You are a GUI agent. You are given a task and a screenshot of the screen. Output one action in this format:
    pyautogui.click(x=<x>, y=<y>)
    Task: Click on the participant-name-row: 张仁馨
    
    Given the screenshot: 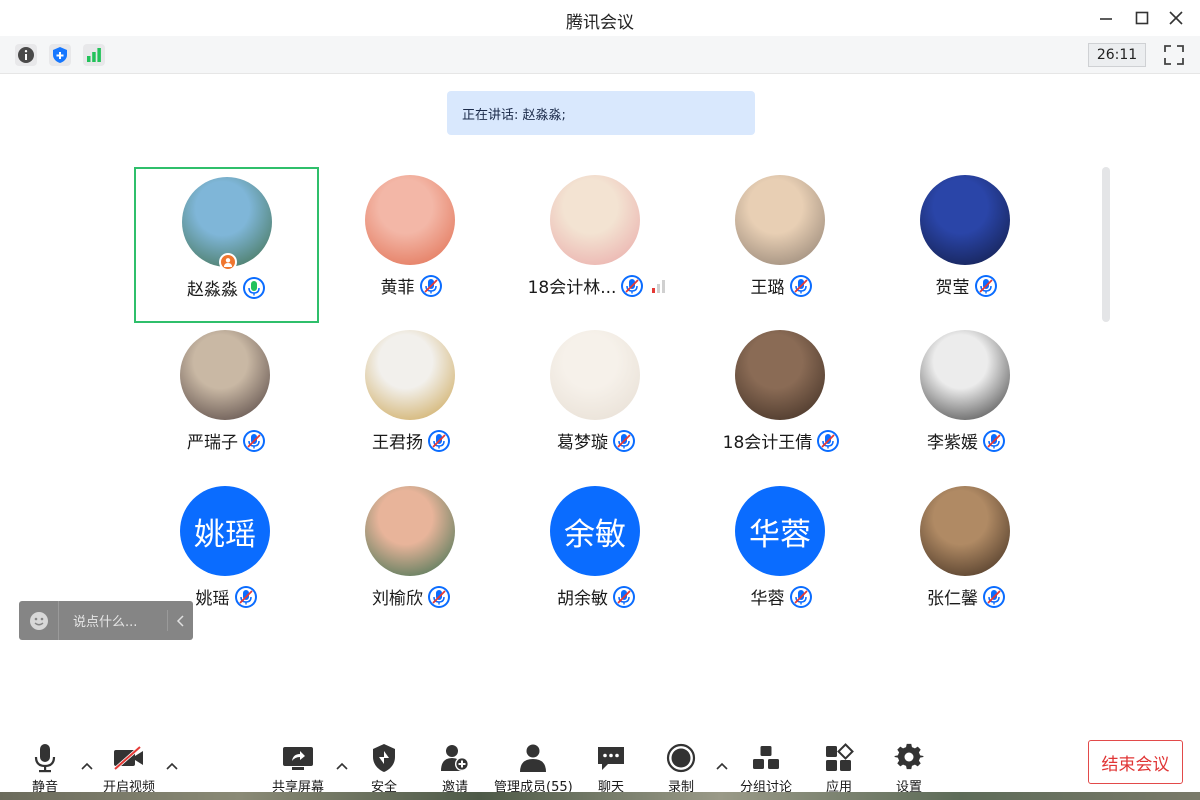 What is the action you would take?
    pyautogui.click(x=966, y=596)
    